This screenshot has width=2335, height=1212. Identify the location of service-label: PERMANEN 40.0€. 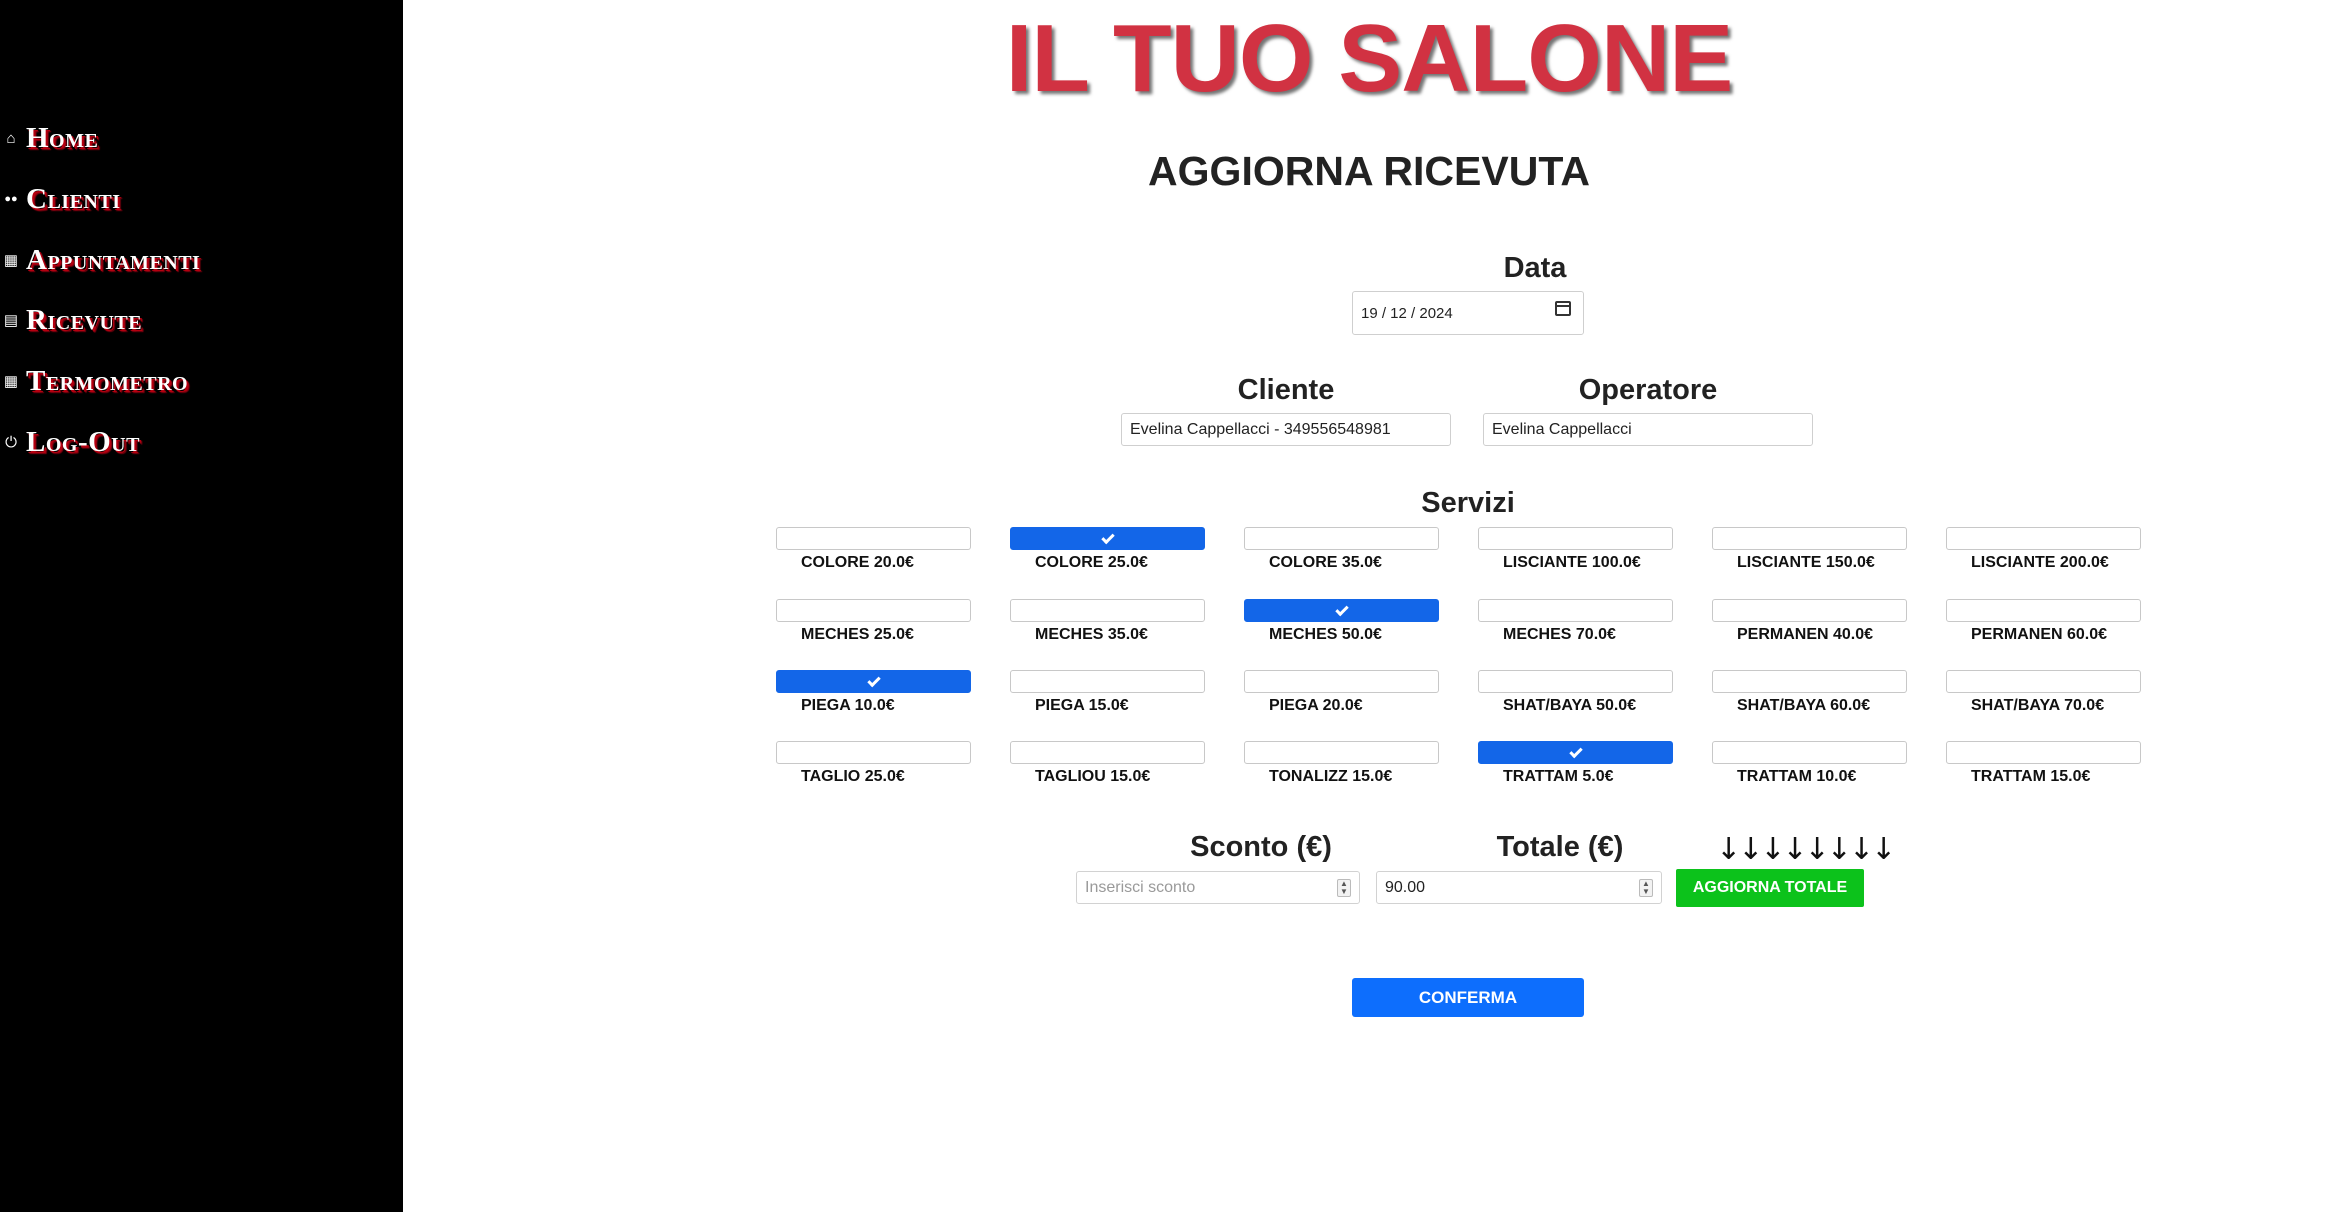
(1805, 634).